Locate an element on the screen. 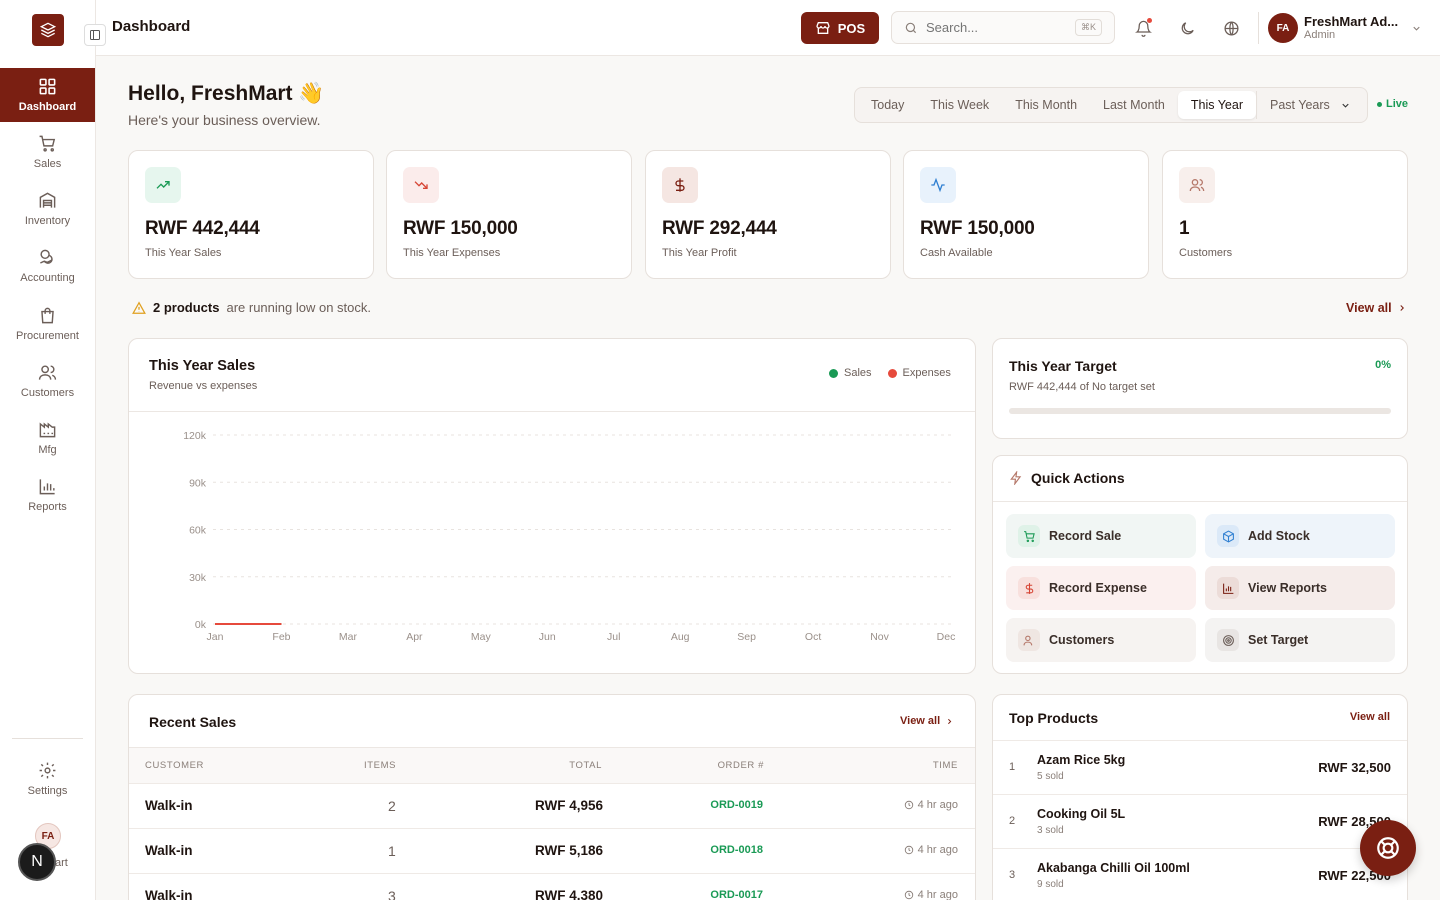 The width and height of the screenshot is (1440, 900). product-name: Azam Rice 5kg is located at coordinates (1081, 760).